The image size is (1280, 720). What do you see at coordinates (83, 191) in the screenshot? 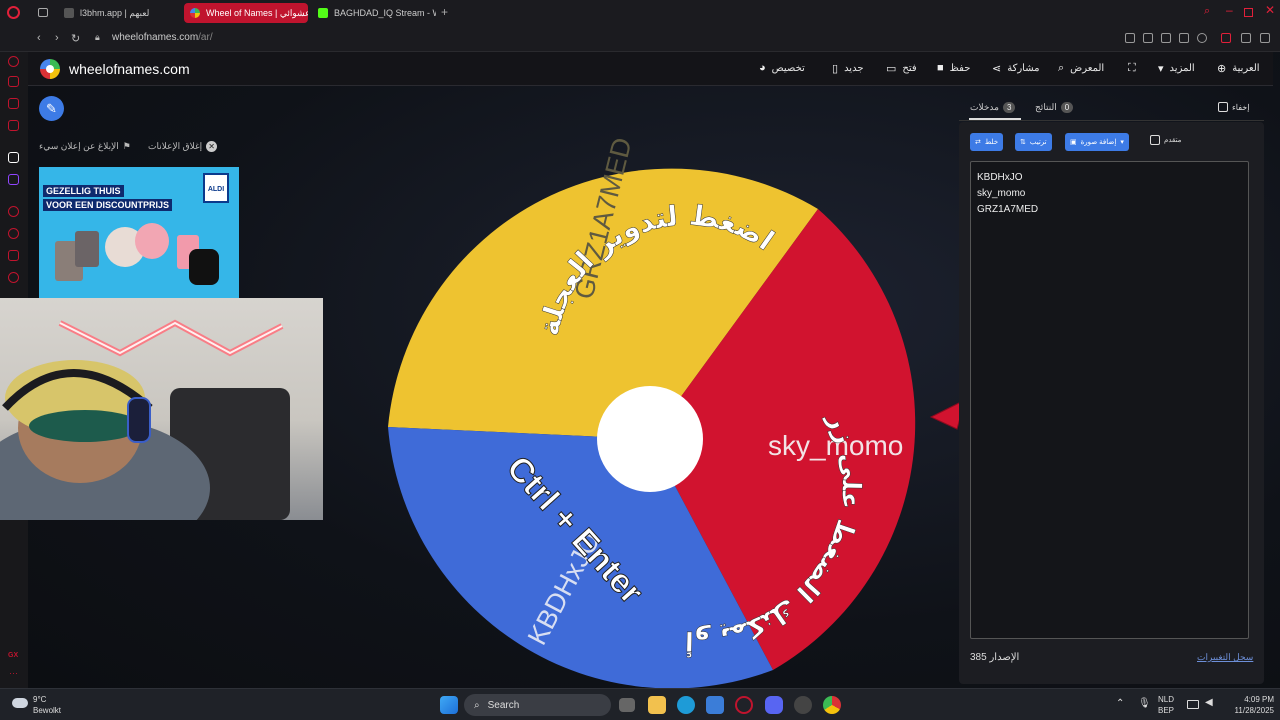
I see `ad-headline: GEZELLIG THUIS` at bounding box center [83, 191].